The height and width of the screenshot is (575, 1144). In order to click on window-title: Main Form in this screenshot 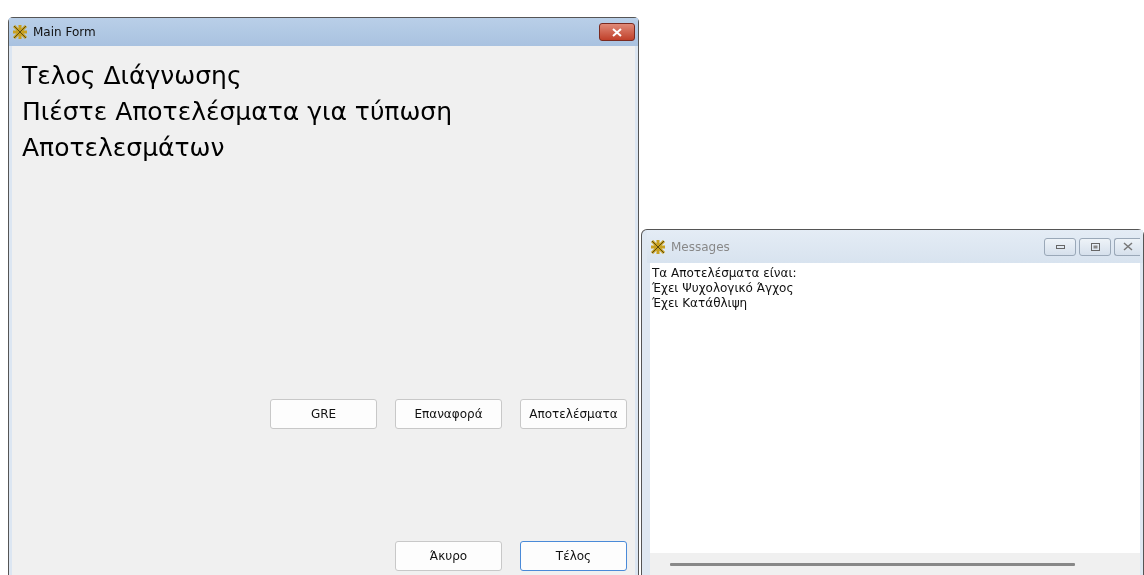, I will do `click(64, 32)`.